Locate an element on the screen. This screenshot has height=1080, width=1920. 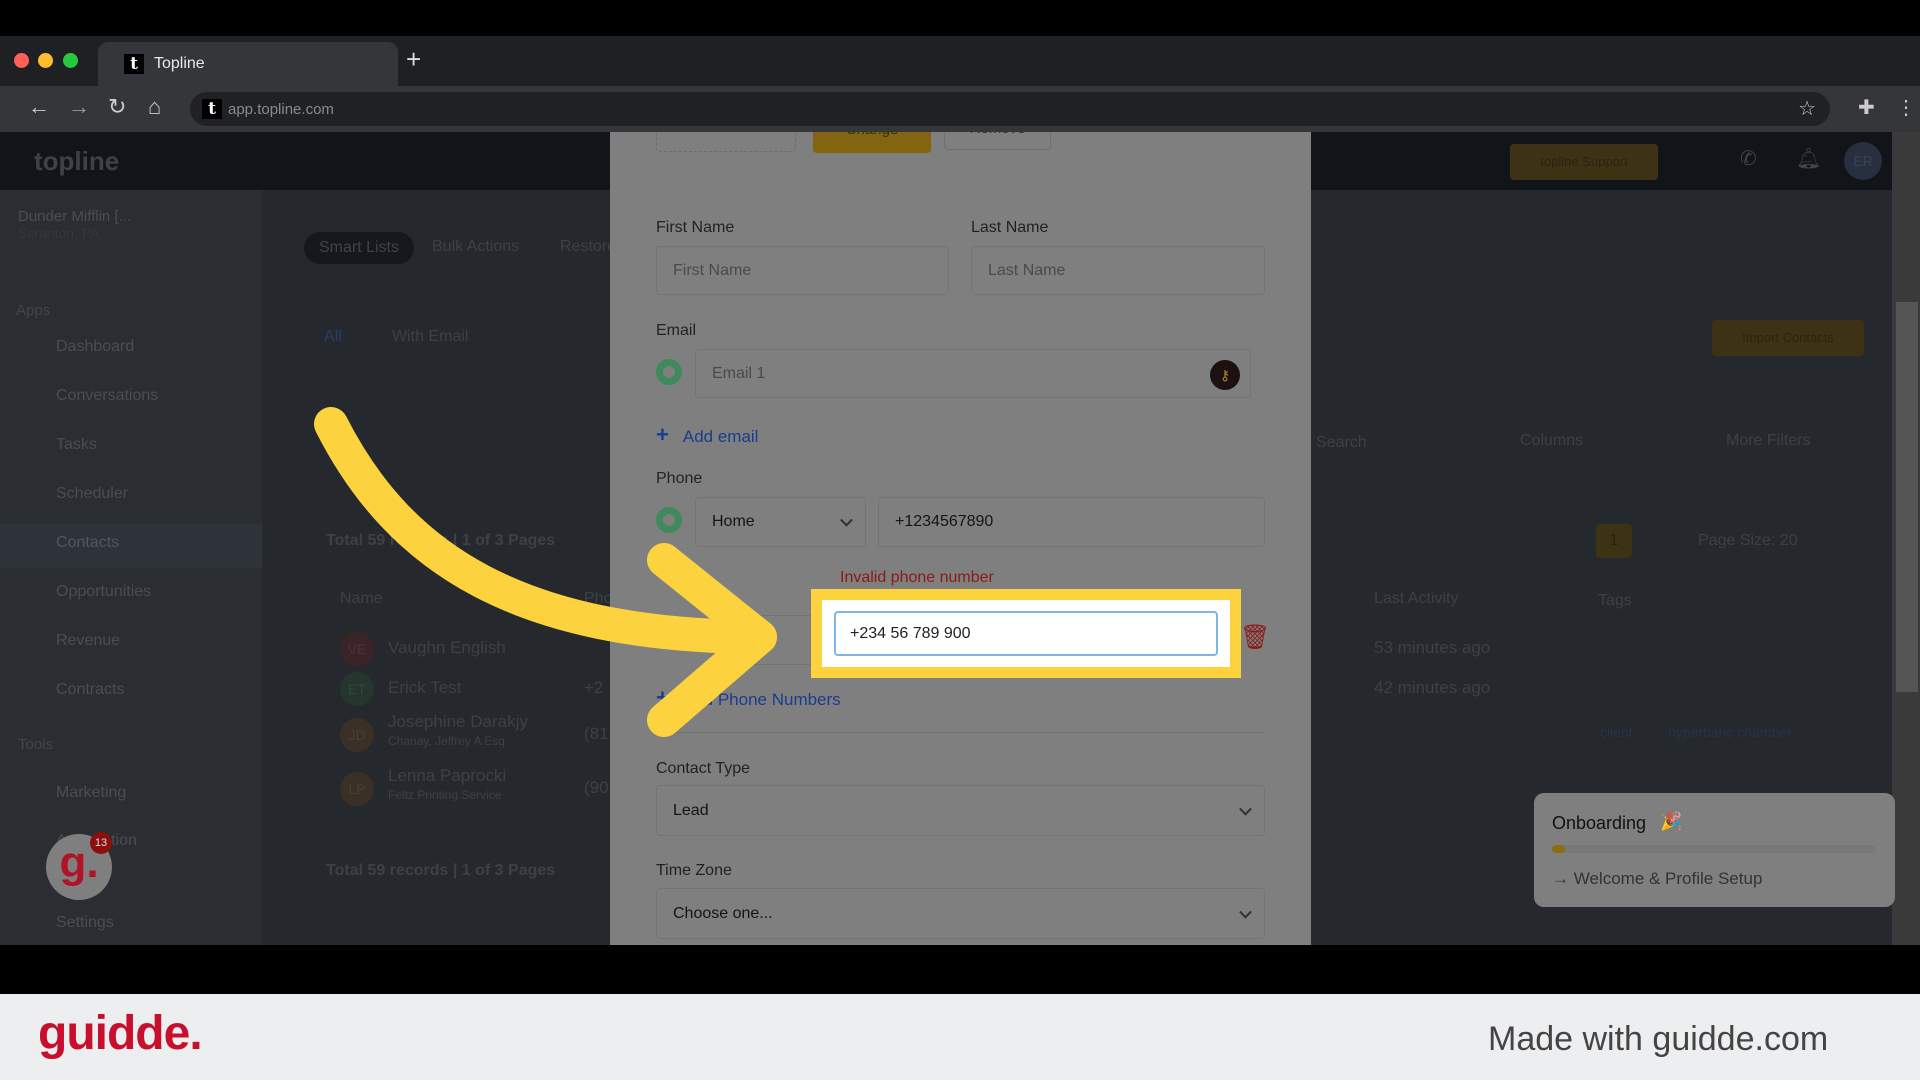
onboarding-progress-bar is located at coordinates (1714, 849).